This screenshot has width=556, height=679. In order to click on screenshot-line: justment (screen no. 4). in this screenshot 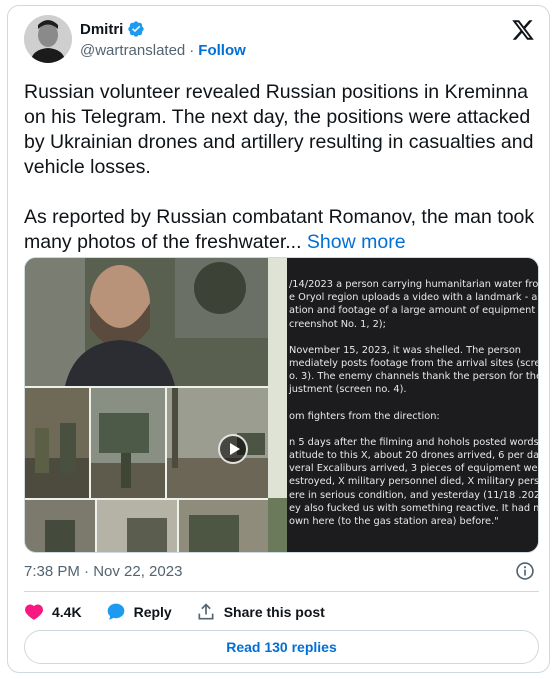, I will do `click(348, 390)`.